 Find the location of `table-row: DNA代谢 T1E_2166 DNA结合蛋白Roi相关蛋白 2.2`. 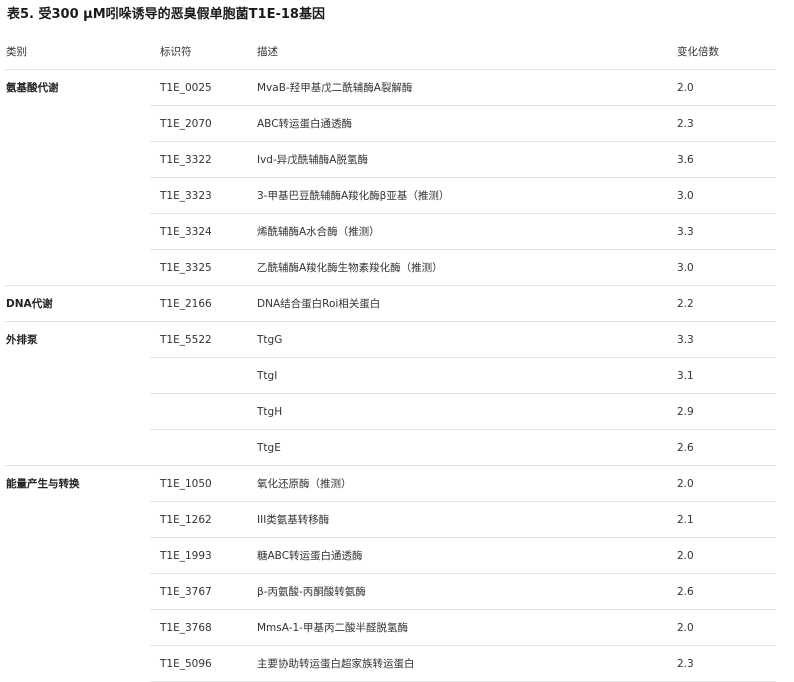

table-row: DNA代谢 T1E_2166 DNA结合蛋白Roi相关蛋白 2.2 is located at coordinates (388, 304).